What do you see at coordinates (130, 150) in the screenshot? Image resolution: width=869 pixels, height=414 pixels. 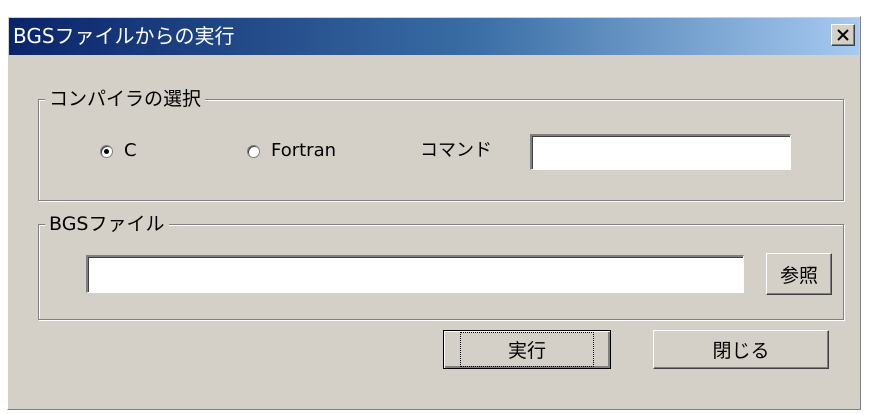 I see `radio-c-label: C` at bounding box center [130, 150].